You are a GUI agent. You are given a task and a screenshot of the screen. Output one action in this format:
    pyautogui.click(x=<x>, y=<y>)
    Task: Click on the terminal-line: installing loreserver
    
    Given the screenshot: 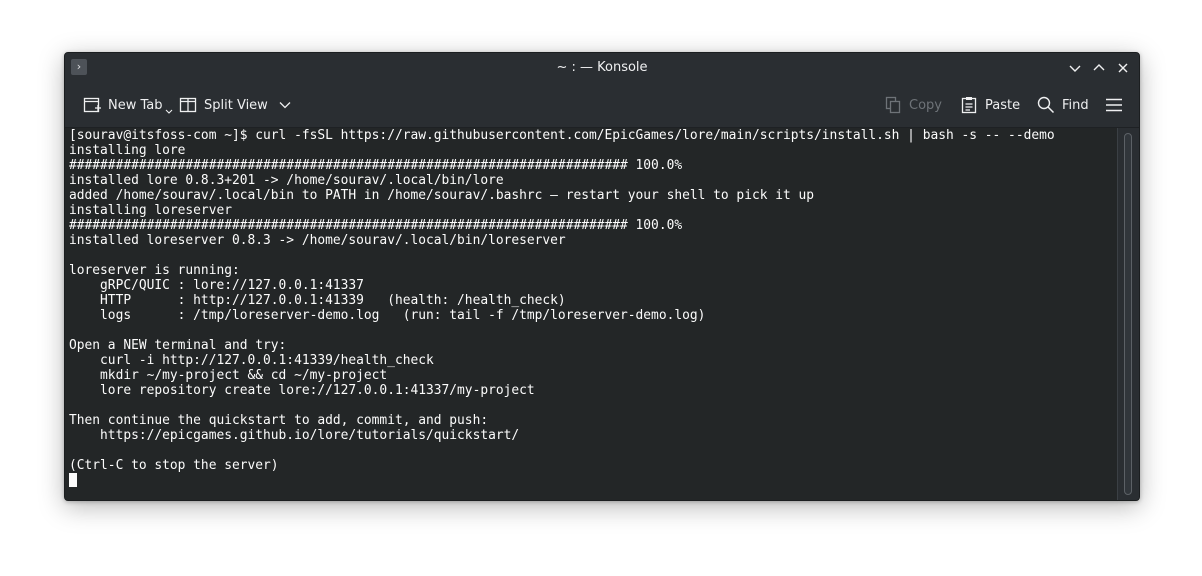 What is the action you would take?
    pyautogui.click(x=150, y=210)
    